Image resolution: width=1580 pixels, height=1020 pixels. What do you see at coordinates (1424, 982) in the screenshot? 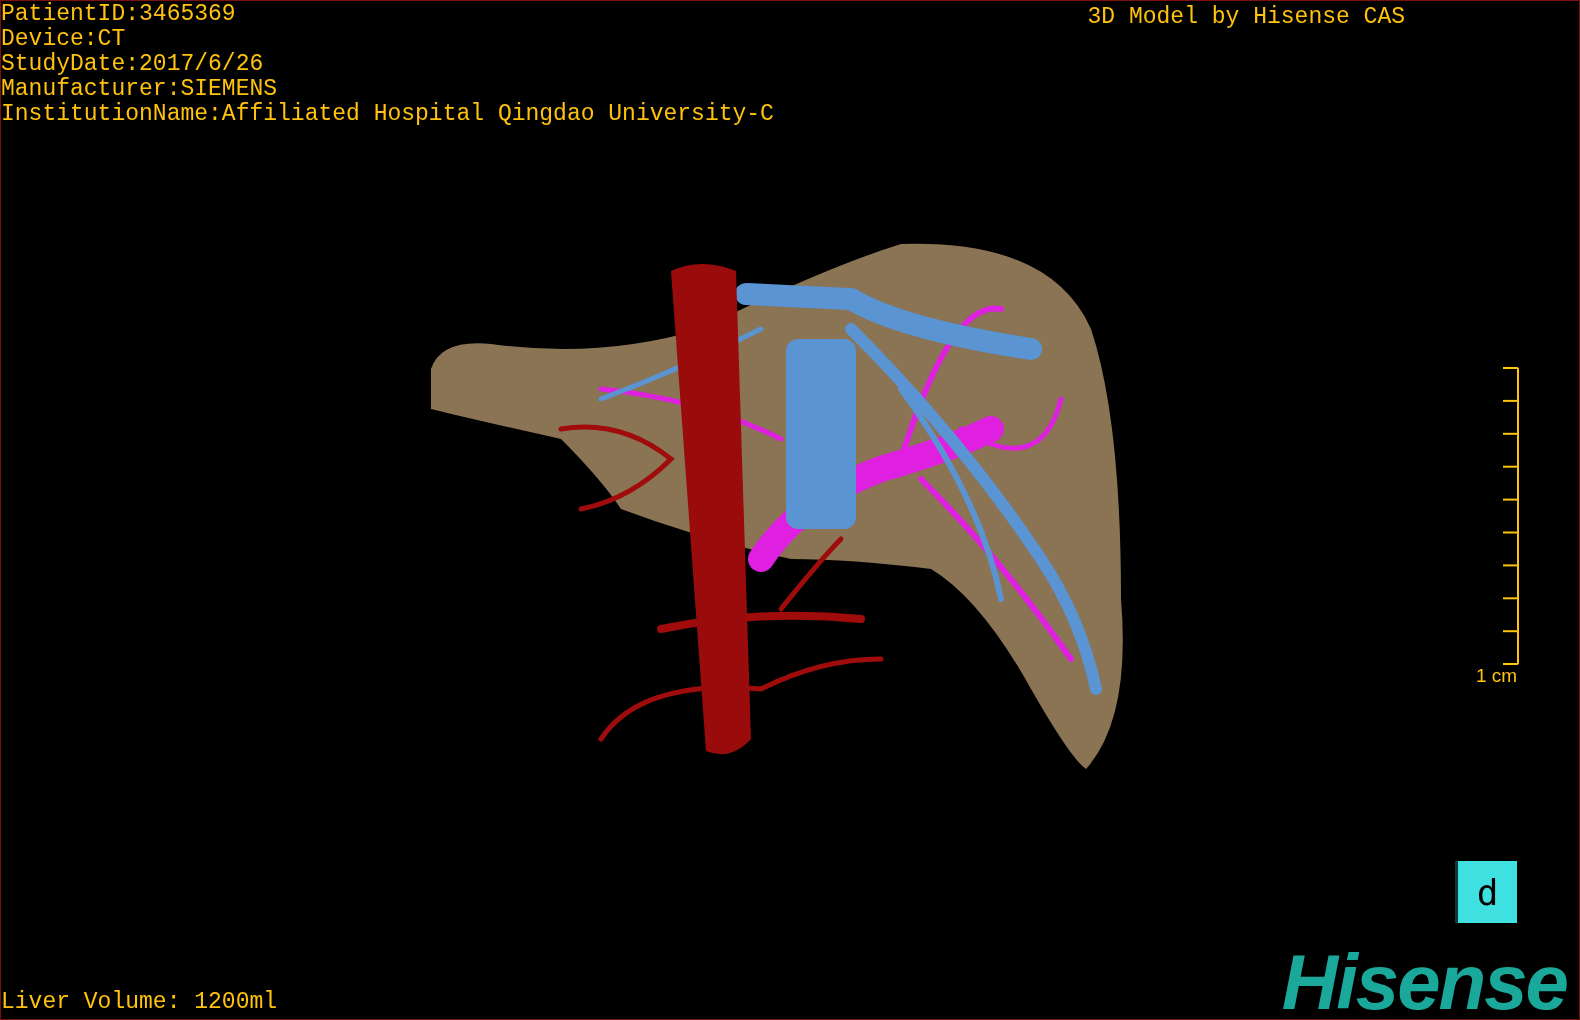
I see `brand-logo: Hisense` at bounding box center [1424, 982].